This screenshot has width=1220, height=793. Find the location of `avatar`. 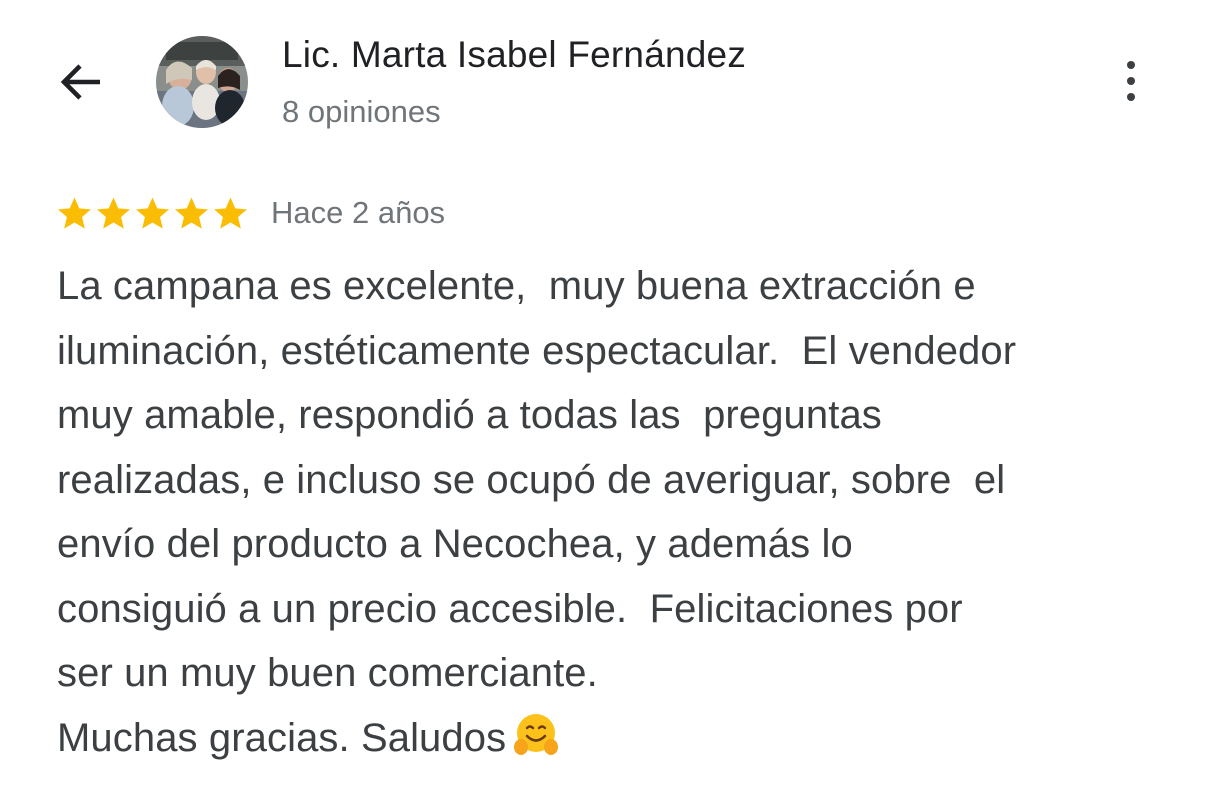

avatar is located at coordinates (202, 82).